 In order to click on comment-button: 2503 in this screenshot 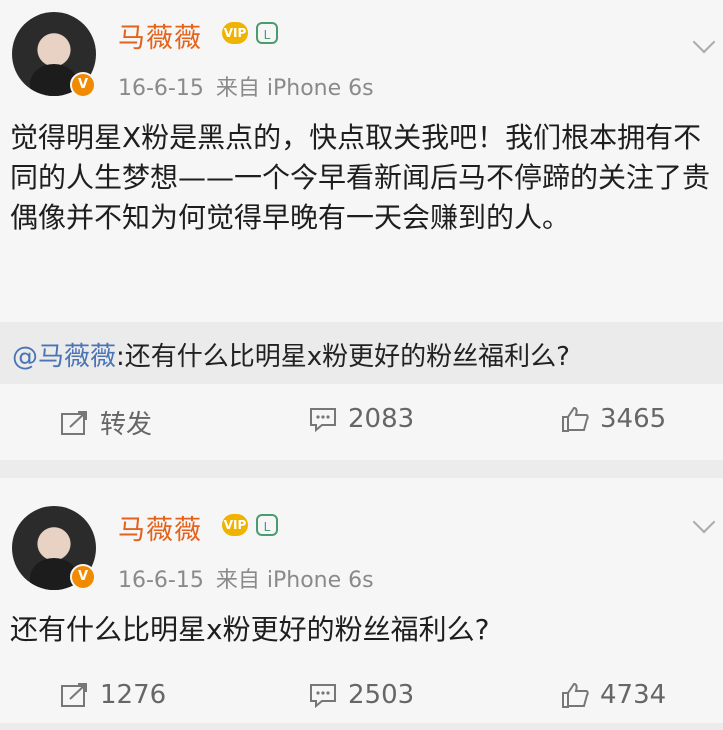, I will do `click(361, 695)`.